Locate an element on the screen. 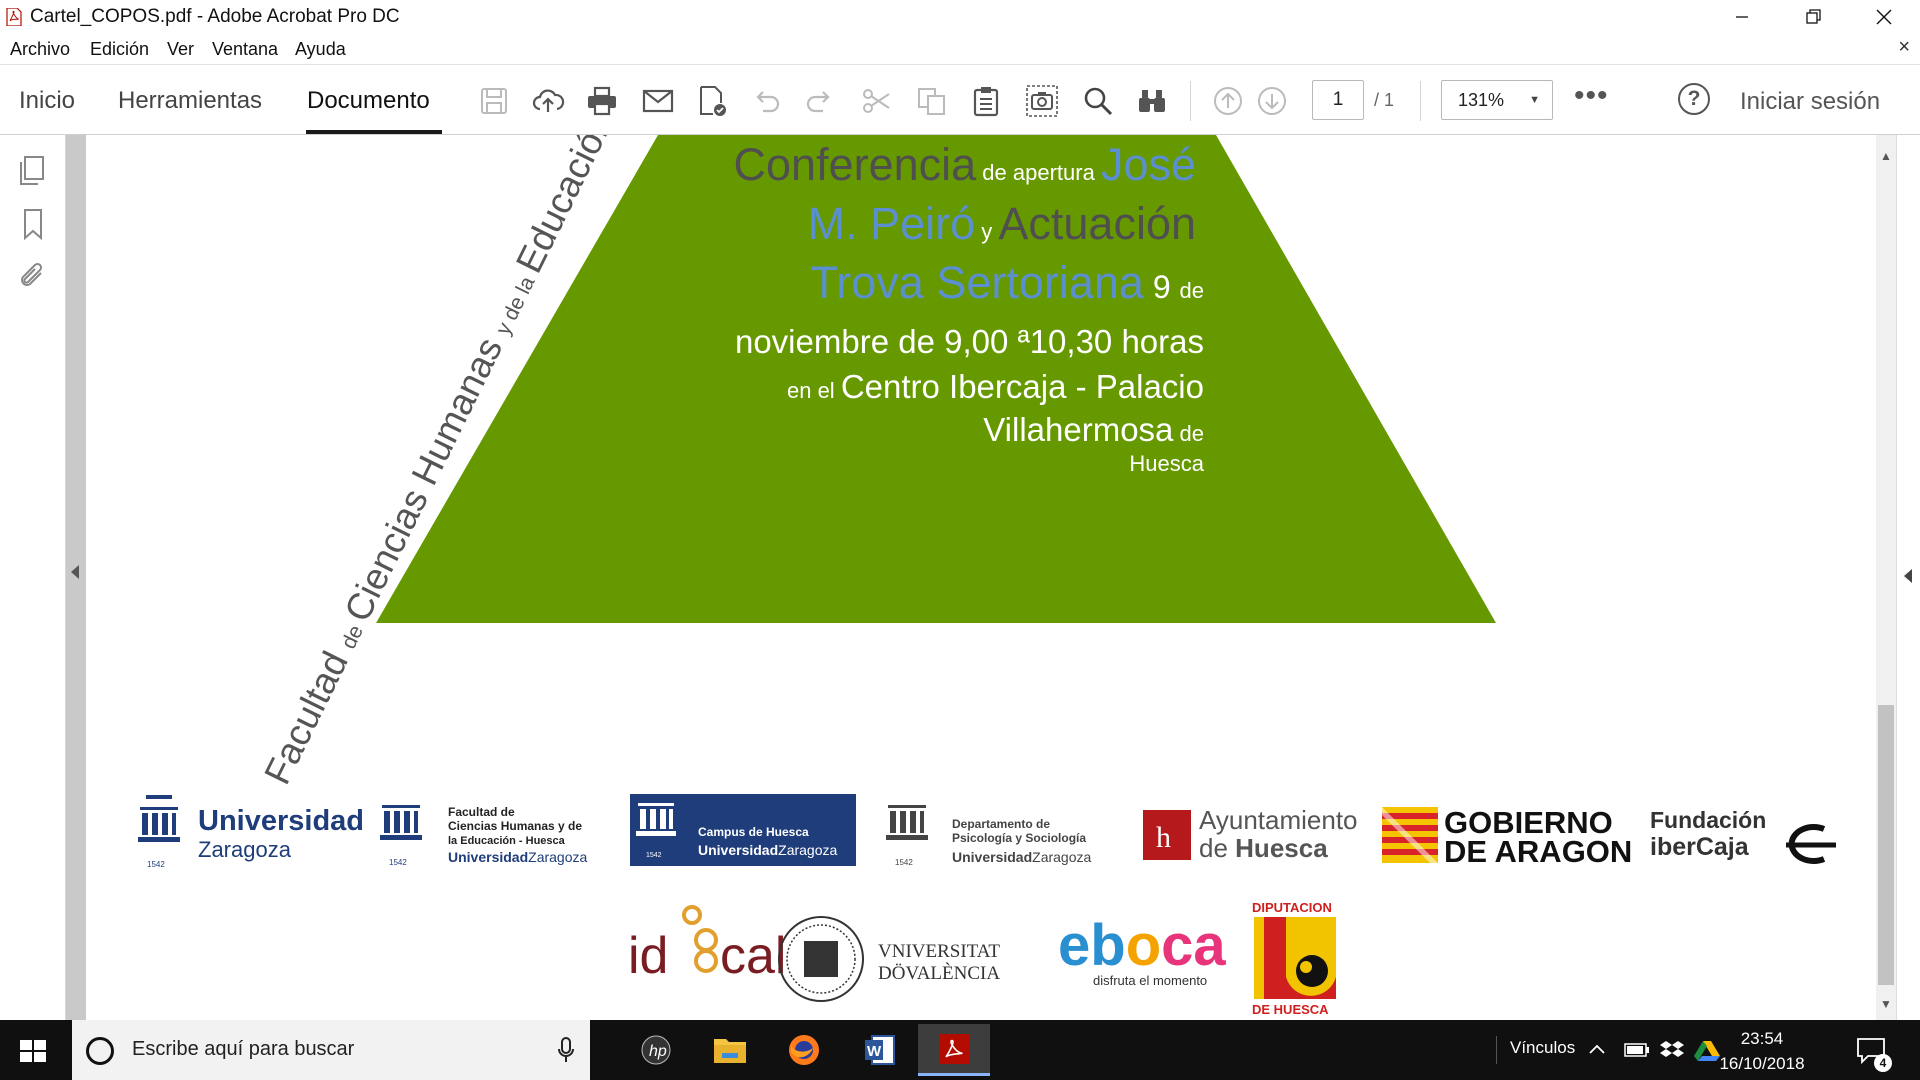 This screenshot has width=1920, height=1080. redo-icon is located at coordinates (818, 102).